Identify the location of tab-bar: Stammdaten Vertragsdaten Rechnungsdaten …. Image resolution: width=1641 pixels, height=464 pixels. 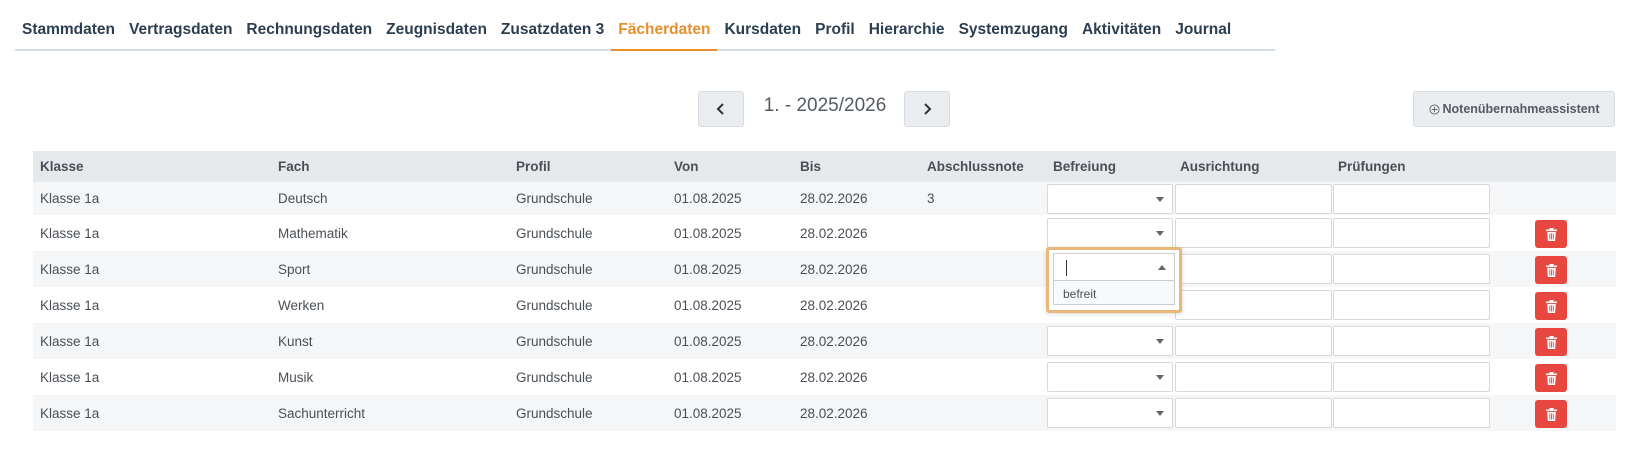
(645, 32).